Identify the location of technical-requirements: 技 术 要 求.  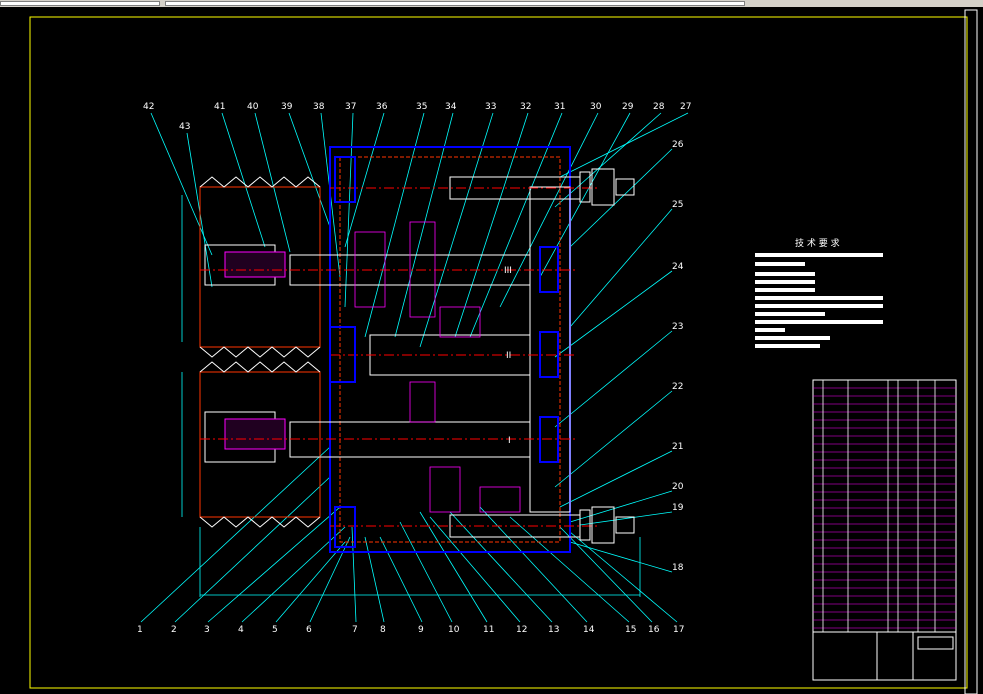
(819, 292).